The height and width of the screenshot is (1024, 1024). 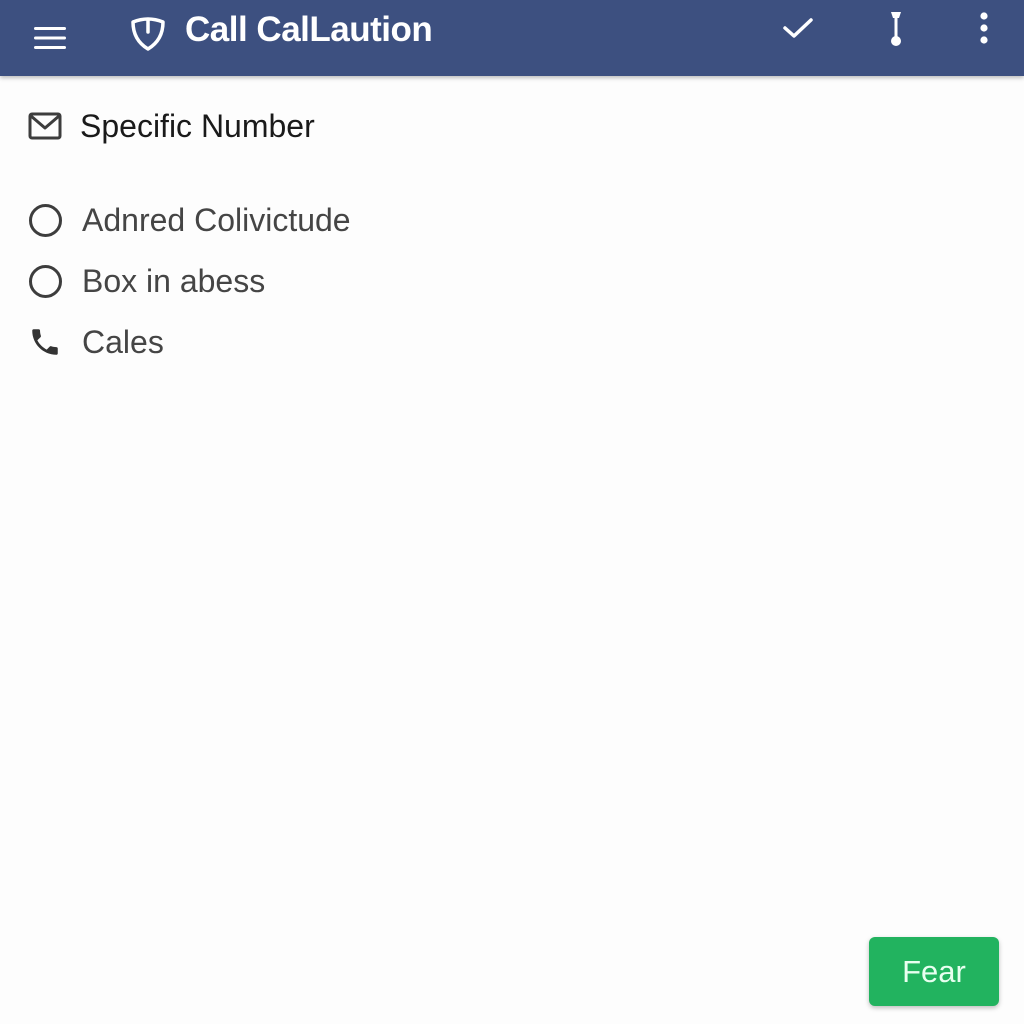 What do you see at coordinates (45, 342) in the screenshot?
I see `phone-icon` at bounding box center [45, 342].